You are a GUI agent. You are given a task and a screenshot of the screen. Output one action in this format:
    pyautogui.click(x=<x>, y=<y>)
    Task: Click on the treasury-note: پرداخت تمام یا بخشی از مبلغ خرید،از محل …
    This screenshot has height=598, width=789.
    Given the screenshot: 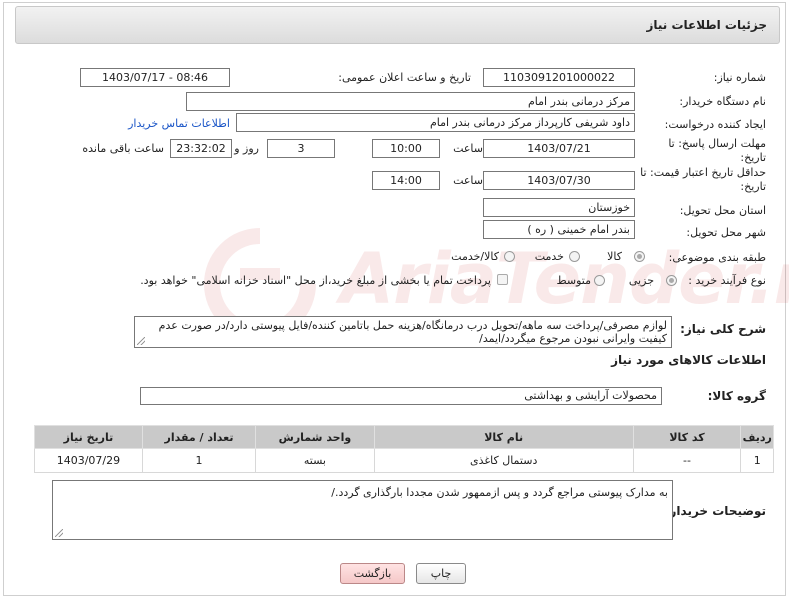 What is the action you would take?
    pyautogui.click(x=315, y=280)
    